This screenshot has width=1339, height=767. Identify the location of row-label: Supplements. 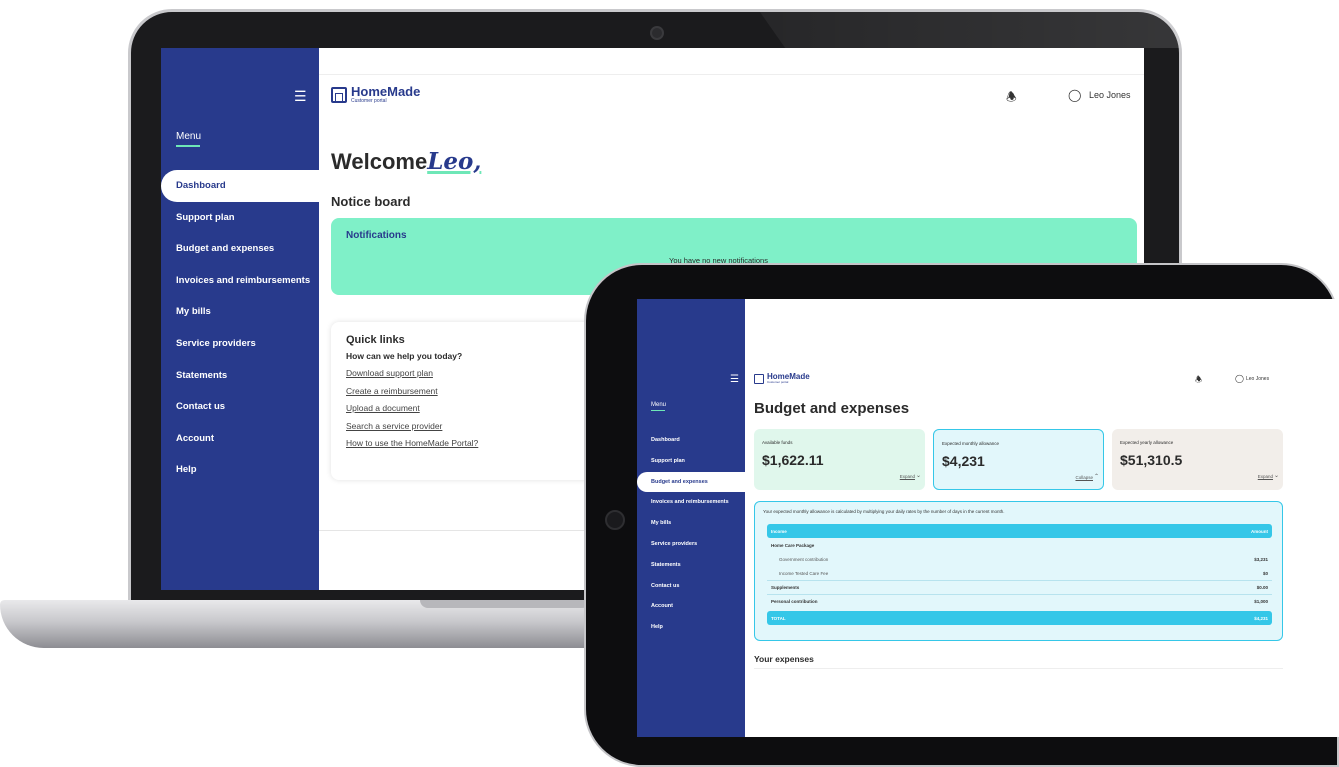
(785, 587).